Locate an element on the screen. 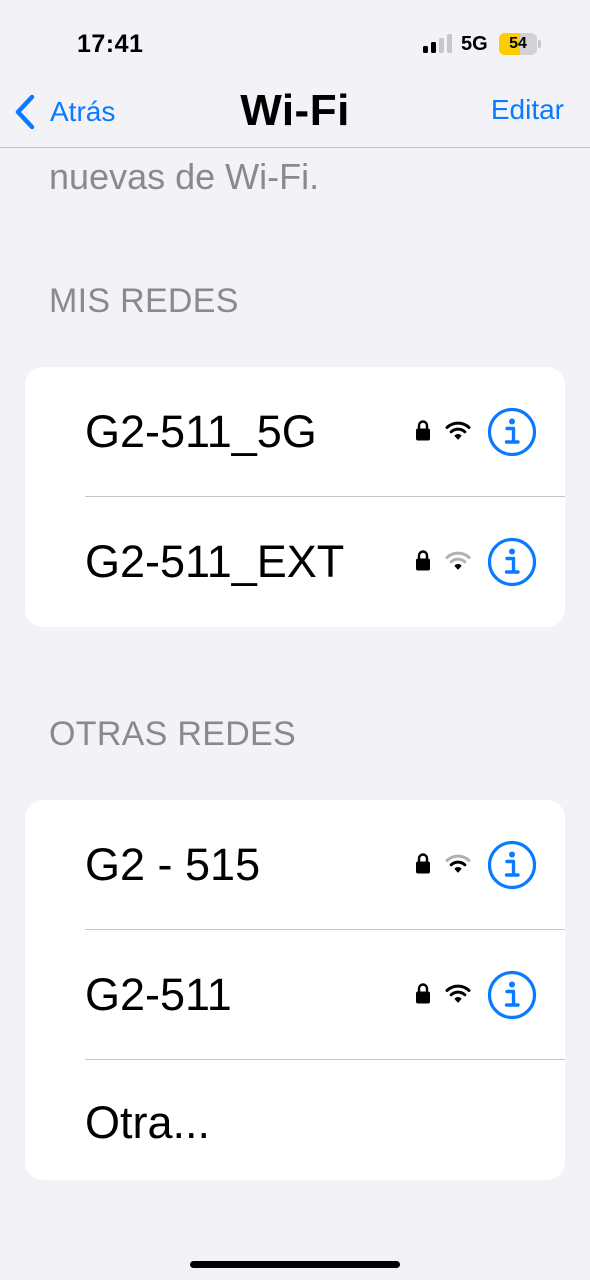  intro-text: nuevas de Wi-Fi. is located at coordinates (184, 176).